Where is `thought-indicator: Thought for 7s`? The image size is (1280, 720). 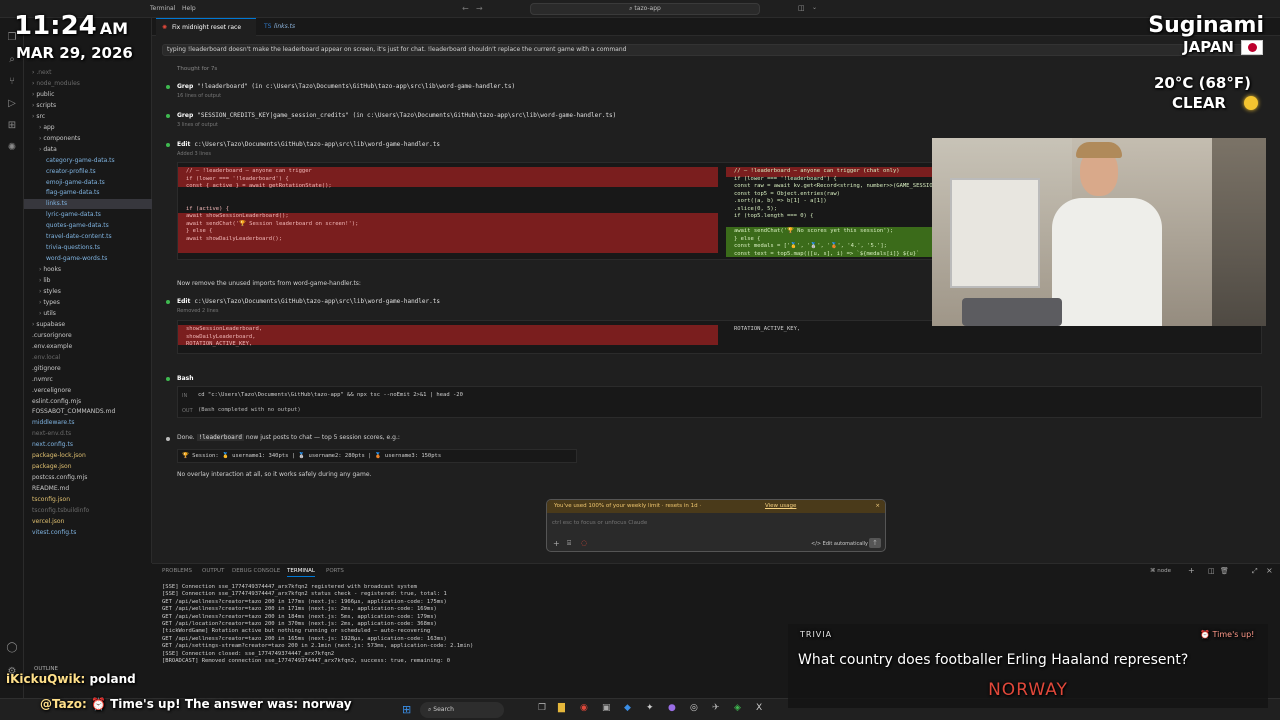
thought-indicator: Thought for 7s is located at coordinates (197, 69).